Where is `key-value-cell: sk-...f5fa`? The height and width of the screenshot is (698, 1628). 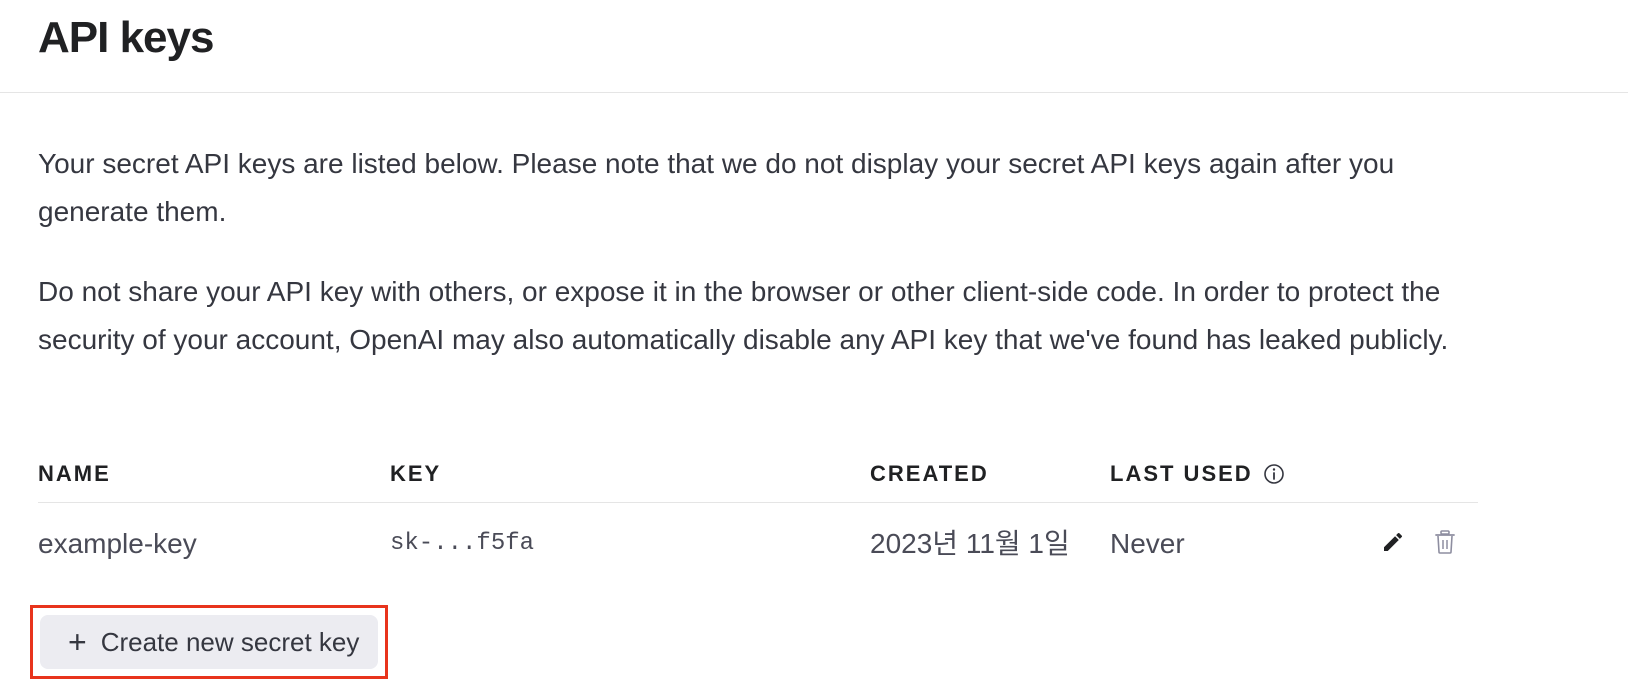 key-value-cell: sk-...f5fa is located at coordinates (462, 543).